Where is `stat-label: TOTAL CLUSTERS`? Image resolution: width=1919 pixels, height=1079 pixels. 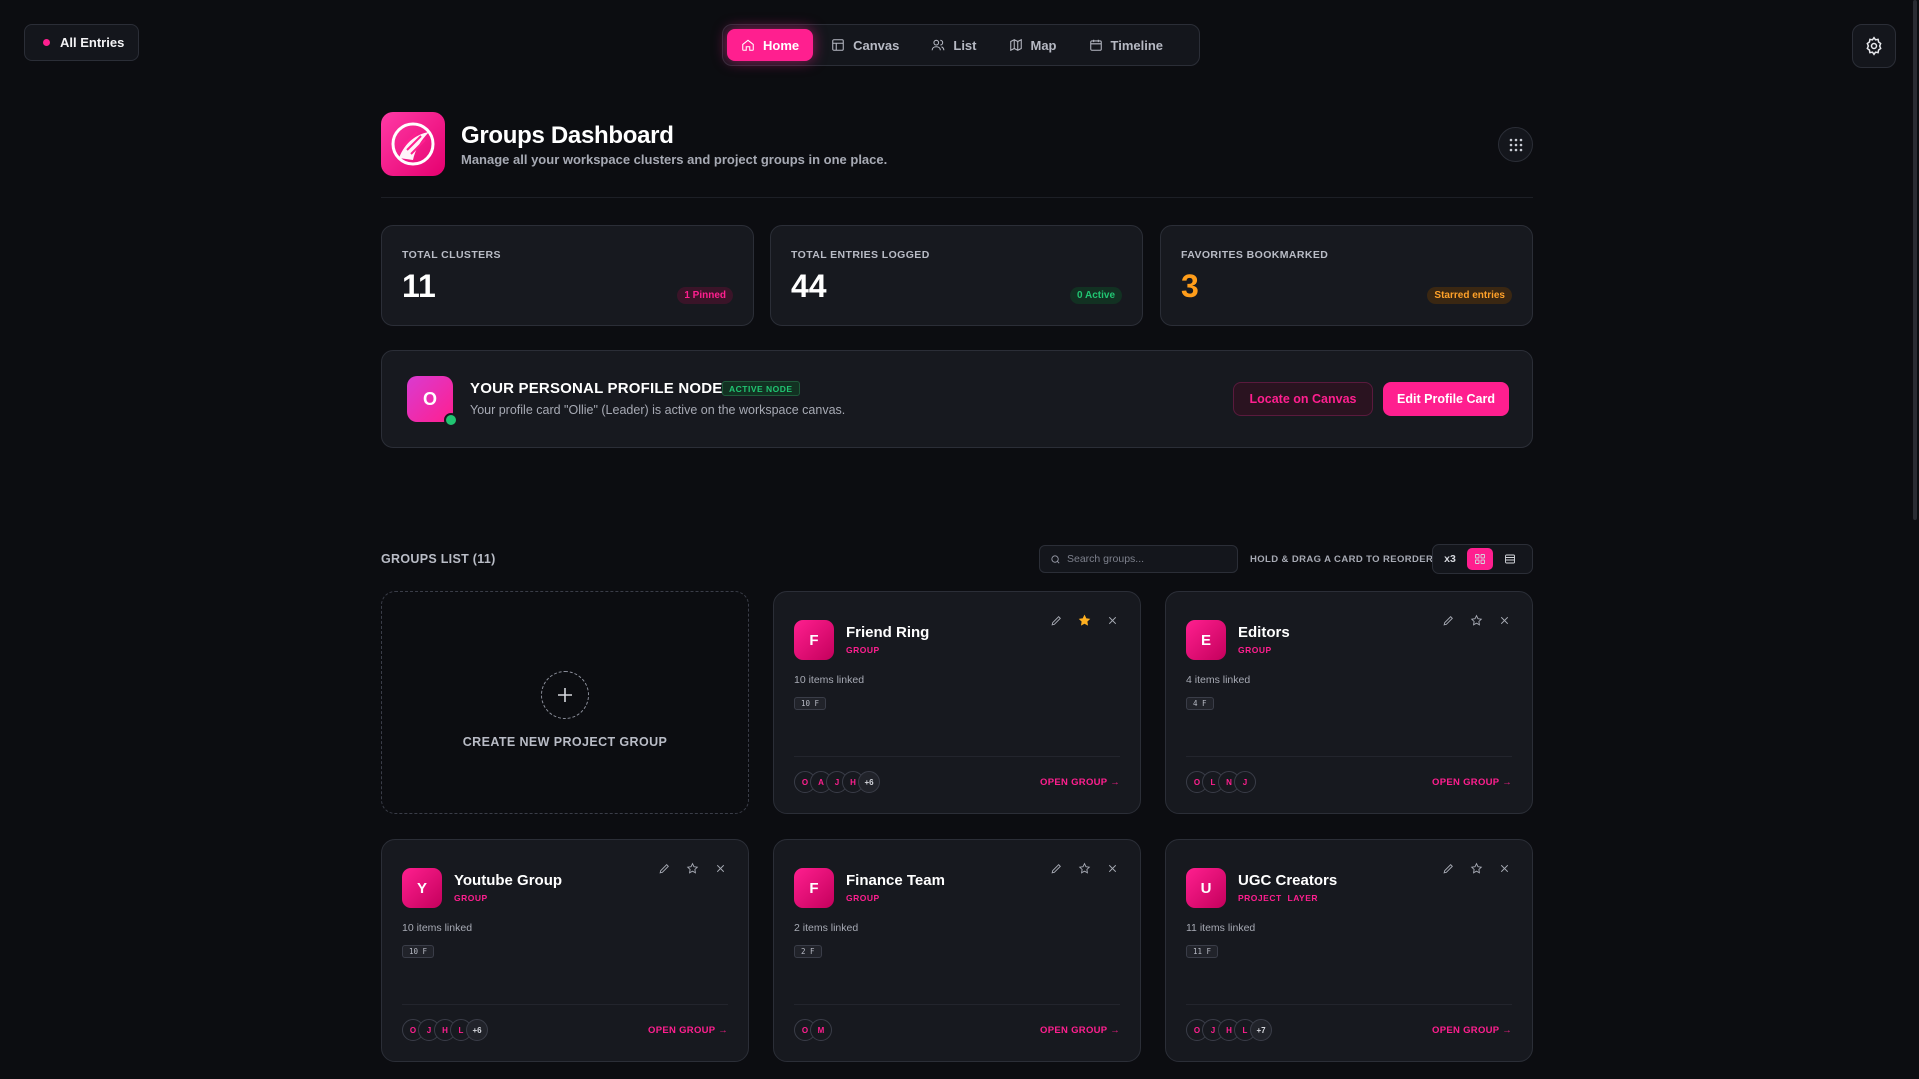
stat-label: TOTAL CLUSTERS is located at coordinates (451, 255).